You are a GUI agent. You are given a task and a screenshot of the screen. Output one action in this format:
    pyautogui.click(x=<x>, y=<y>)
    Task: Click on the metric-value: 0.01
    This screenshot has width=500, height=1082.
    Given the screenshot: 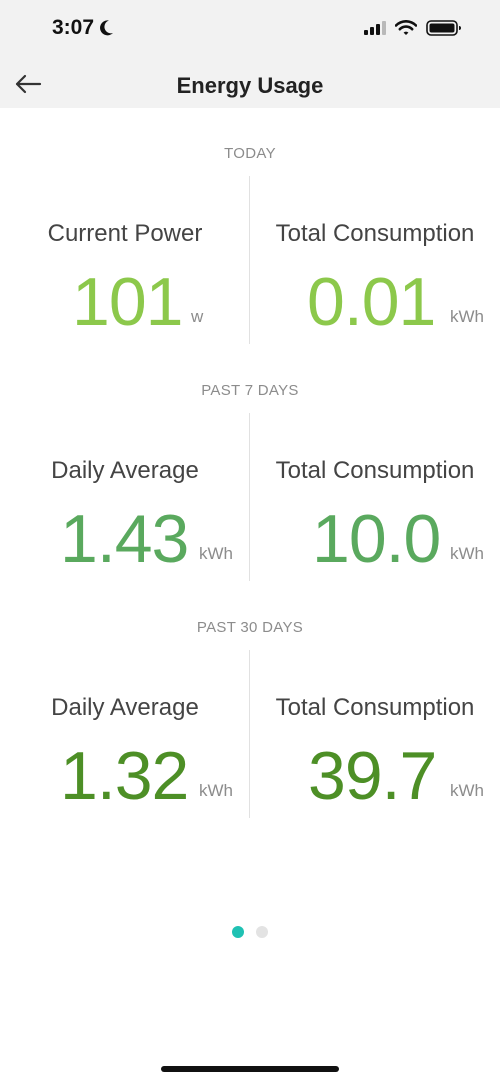 What is the action you would take?
    pyautogui.click(x=371, y=302)
    